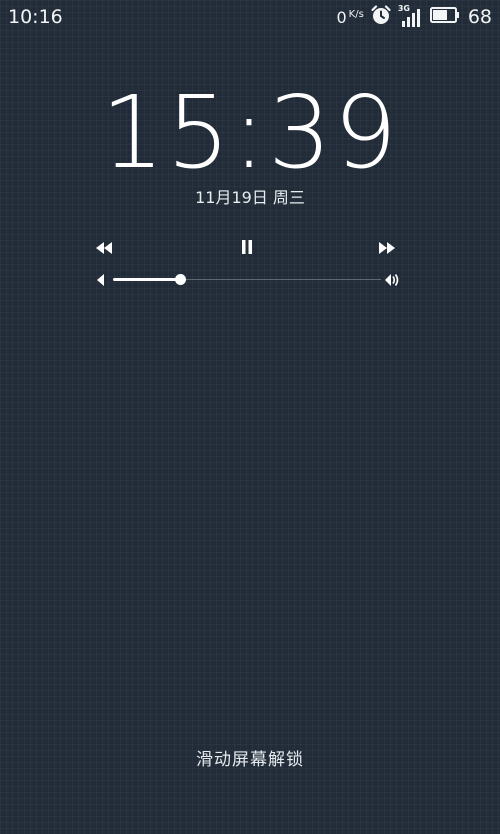 The width and height of the screenshot is (500, 834). I want to click on unlock-hint: 滑动屏幕解锁, so click(250, 760).